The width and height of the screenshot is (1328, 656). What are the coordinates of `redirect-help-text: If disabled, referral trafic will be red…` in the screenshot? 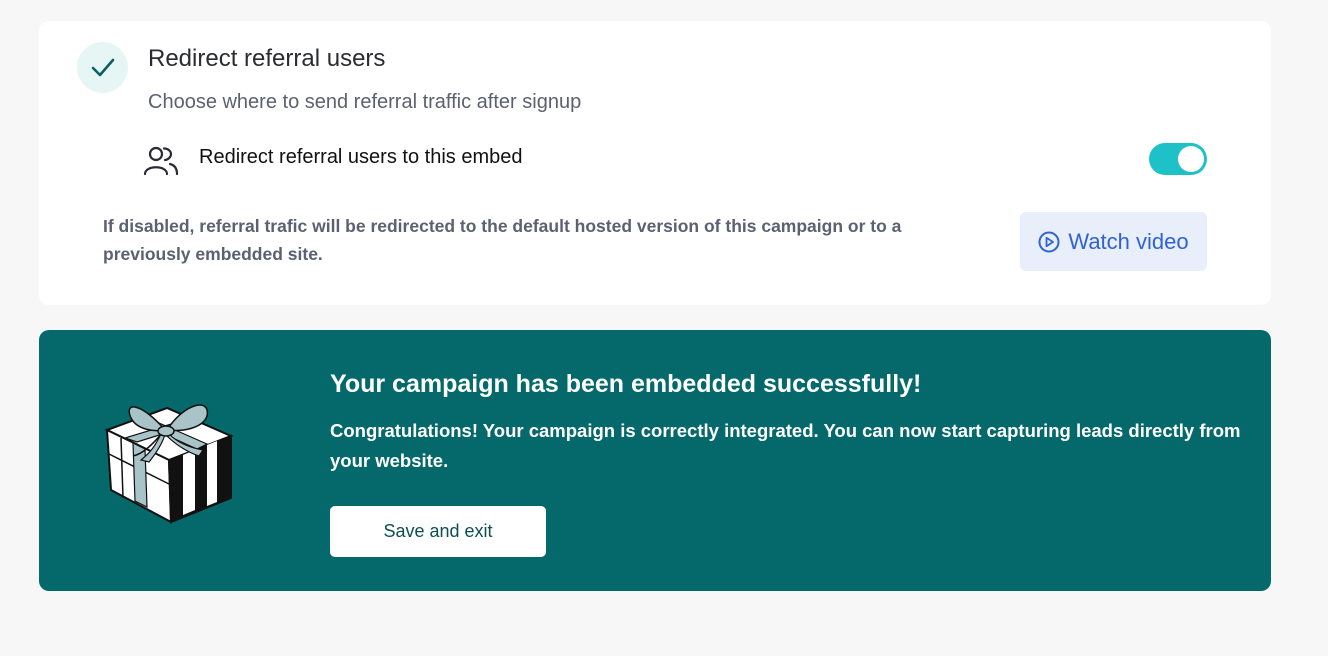 It's located at (502, 240).